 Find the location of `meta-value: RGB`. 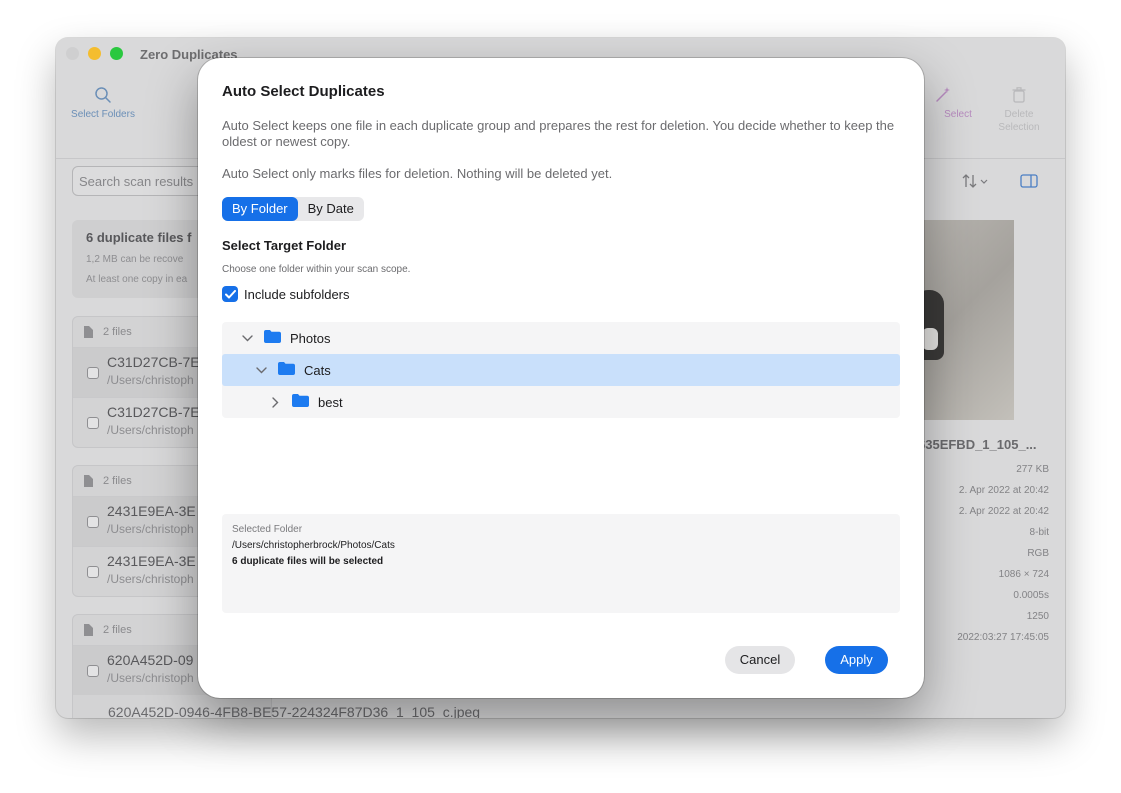

meta-value: RGB is located at coordinates (1038, 553).